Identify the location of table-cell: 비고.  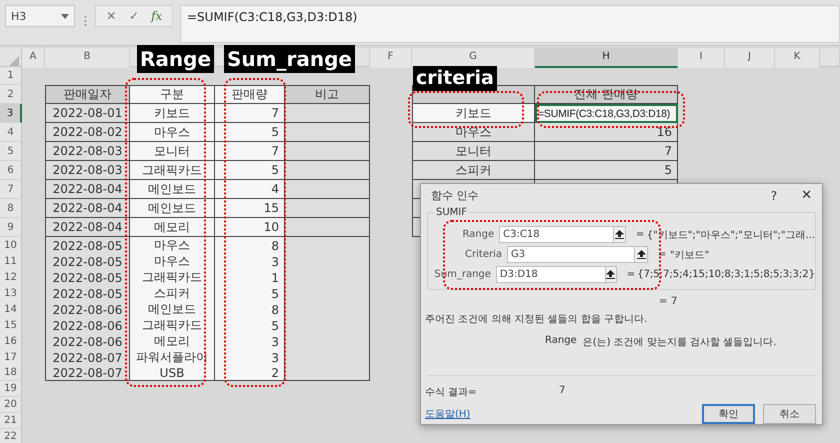
(327, 94).